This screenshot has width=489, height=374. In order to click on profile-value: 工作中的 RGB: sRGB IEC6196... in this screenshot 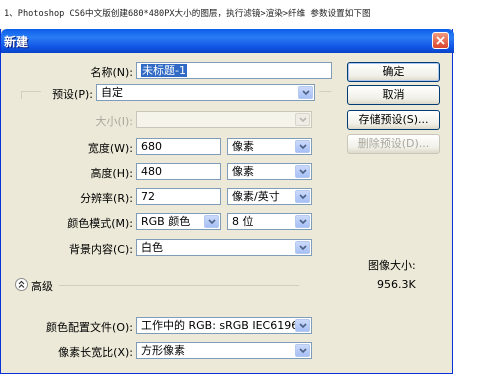, I will do `click(225, 325)`.